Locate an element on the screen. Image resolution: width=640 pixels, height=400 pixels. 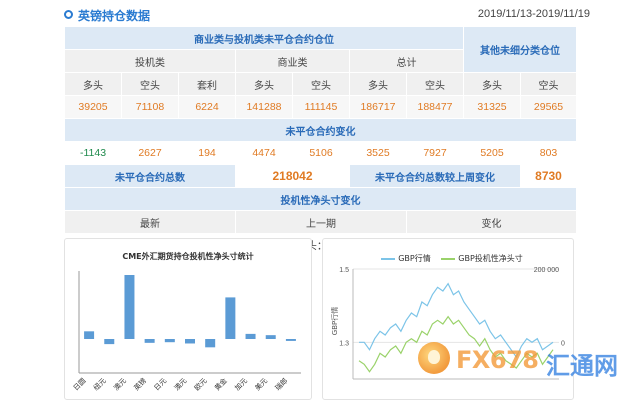
group-commercial: 商业类 is located at coordinates (292, 61).